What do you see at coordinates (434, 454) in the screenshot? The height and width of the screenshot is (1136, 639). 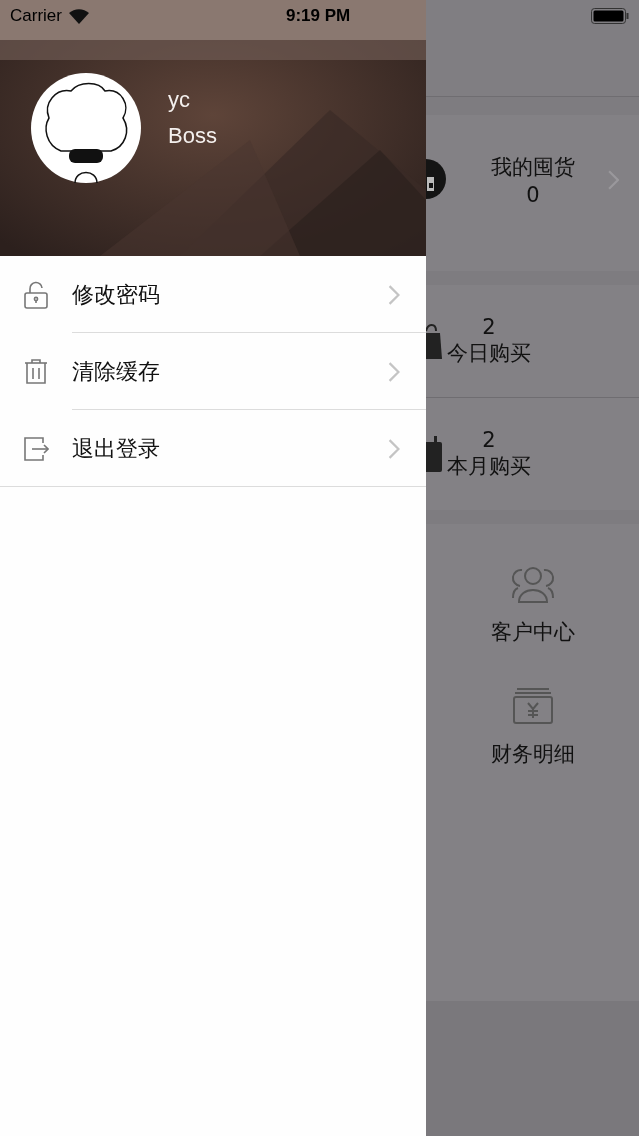 I see `calendar-icon` at bounding box center [434, 454].